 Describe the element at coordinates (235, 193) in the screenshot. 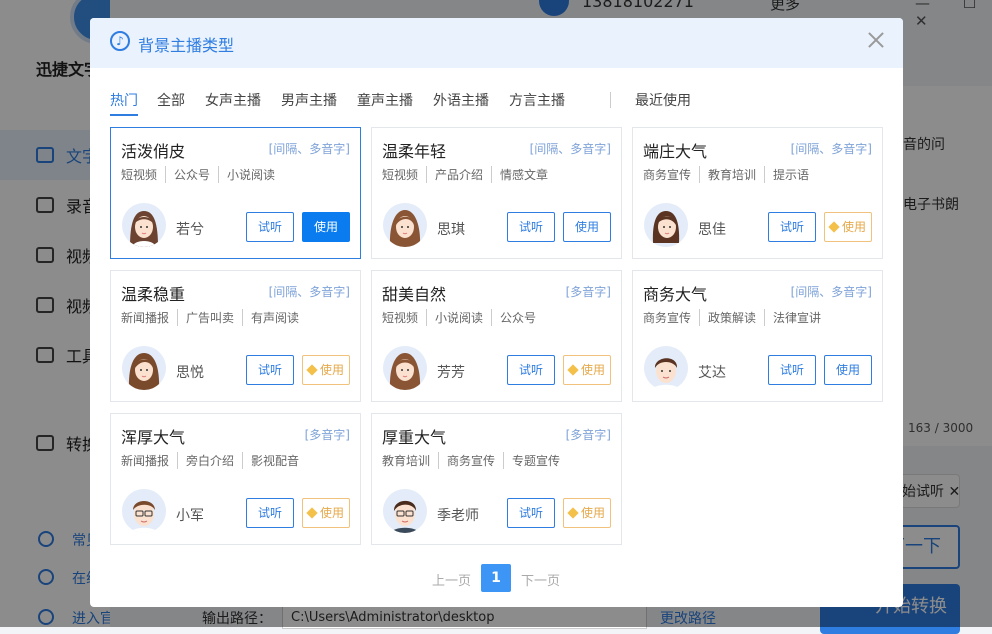

I see `anchor-card: 活泼俏皮 [间隔、多音字] 短视频 公众号 小说阅读 若兮 试听 使用` at that location.